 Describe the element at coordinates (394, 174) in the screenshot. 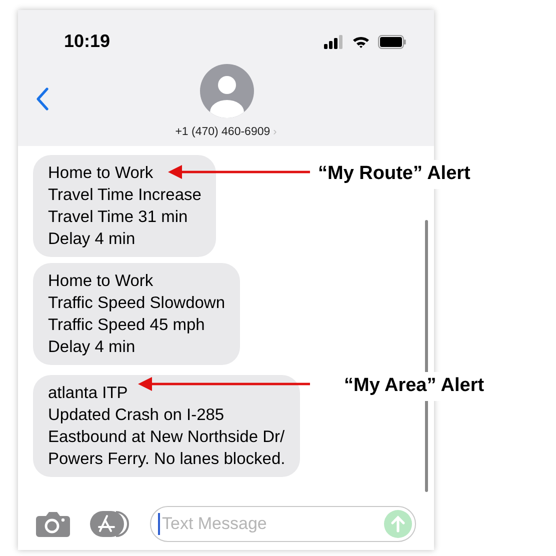

I see `annotation-label: “My Route” Alert` at that location.